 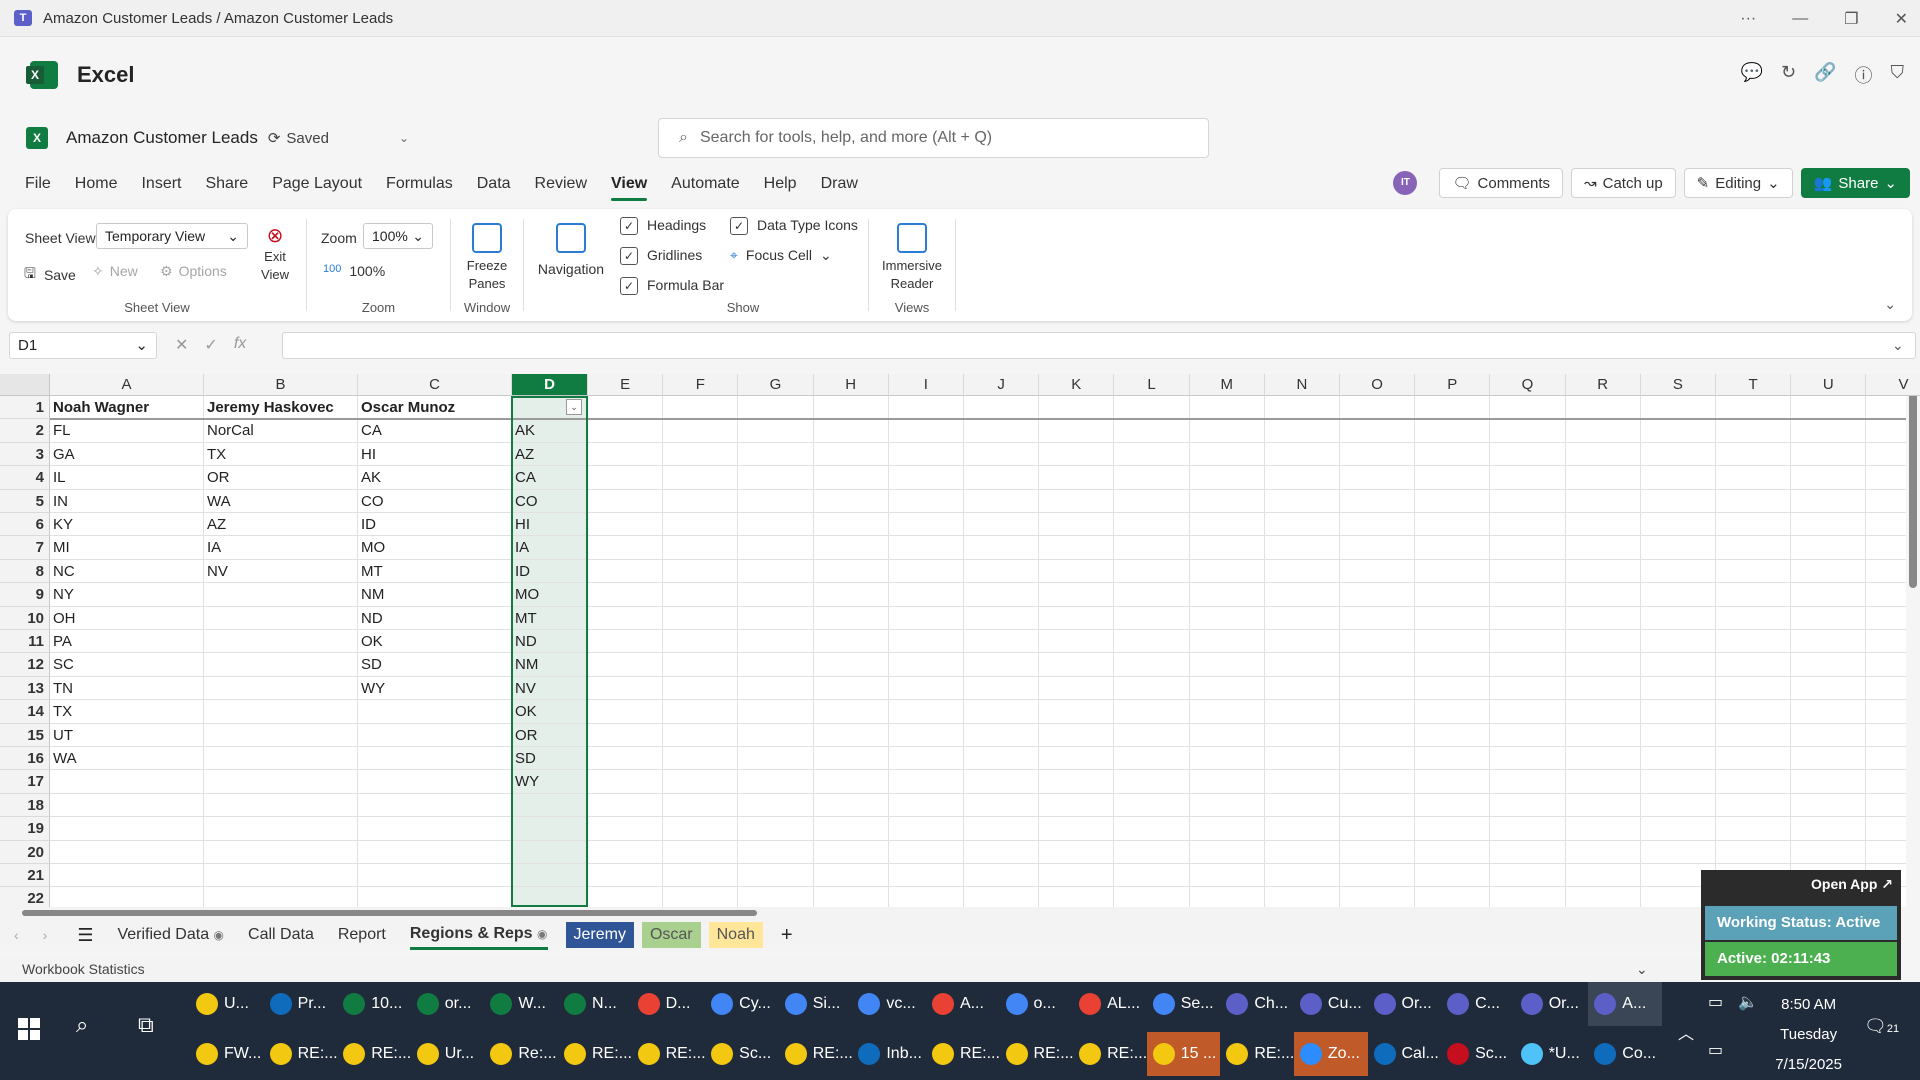 I want to click on cell: SC, so click(x=127, y=664).